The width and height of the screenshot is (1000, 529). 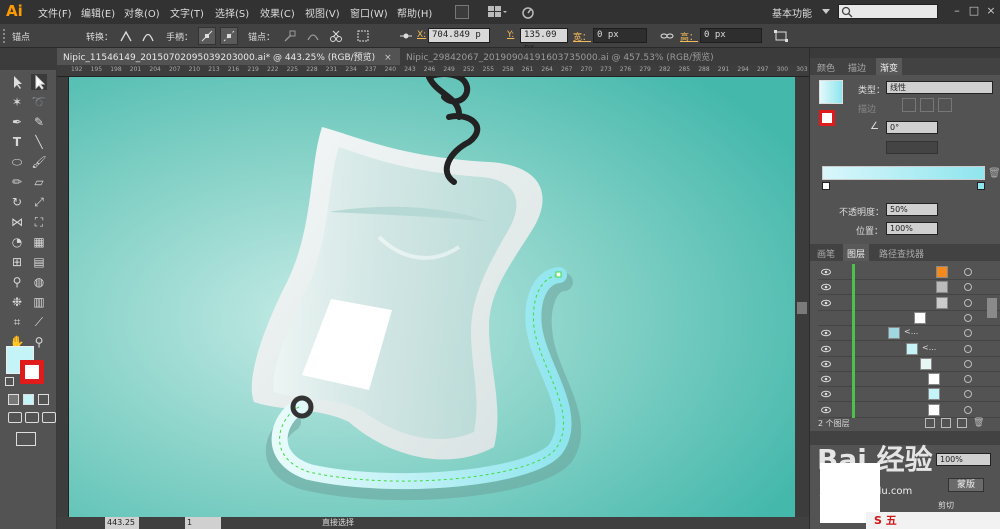 I want to click on delete-layer-icon: 🗑, so click(x=978, y=423).